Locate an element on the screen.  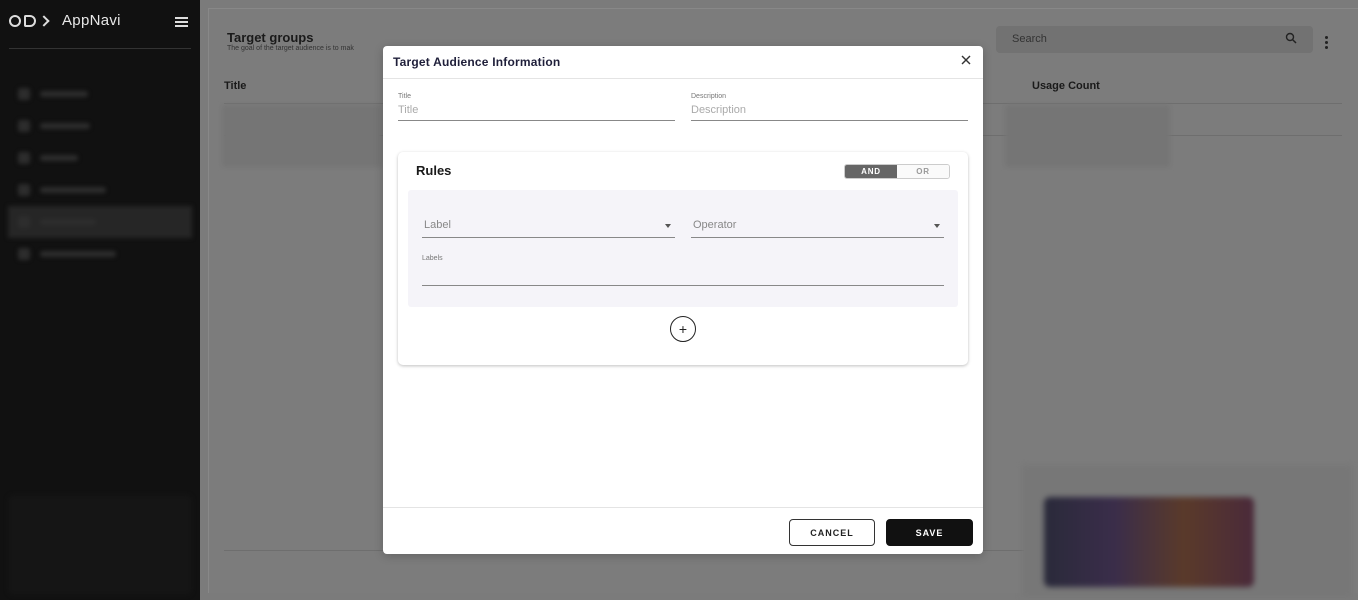
modal-header: Target Audience Information is located at coordinates (683, 62).